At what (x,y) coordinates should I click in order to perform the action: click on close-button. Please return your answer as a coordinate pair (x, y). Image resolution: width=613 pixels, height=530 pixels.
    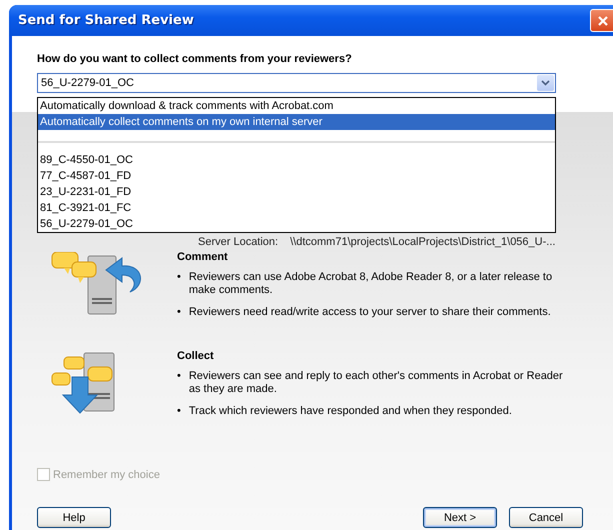
    Looking at the image, I should click on (601, 20).